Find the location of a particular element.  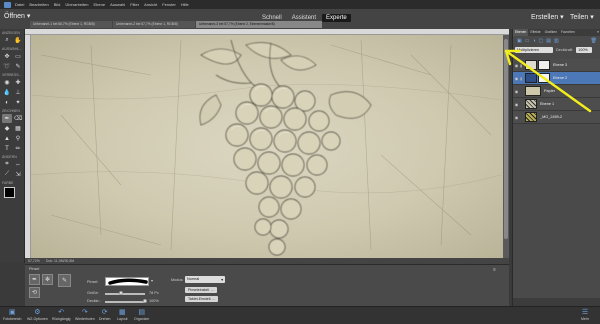

trash-icon: 🗑 is located at coordinates (594, 41).